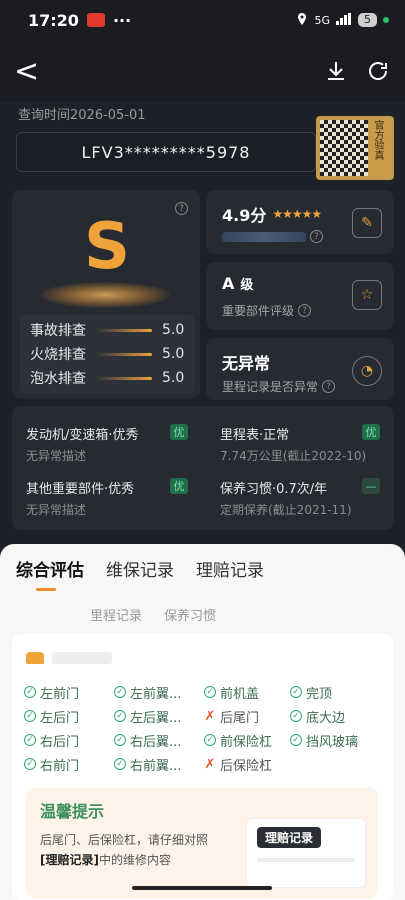 The image size is (405, 900). Describe the element at coordinates (336, 71) in the screenshot. I see `download-icon` at that location.